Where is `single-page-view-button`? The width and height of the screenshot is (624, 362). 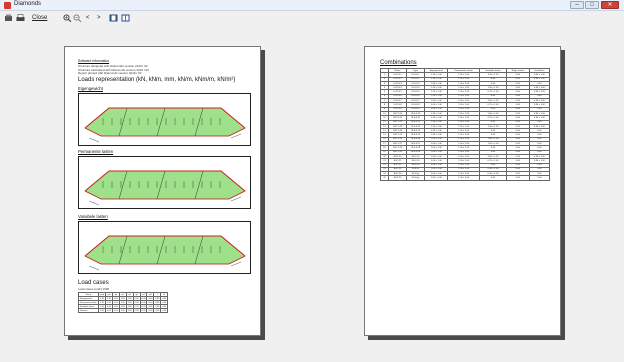 single-page-view-button is located at coordinates (113, 18).